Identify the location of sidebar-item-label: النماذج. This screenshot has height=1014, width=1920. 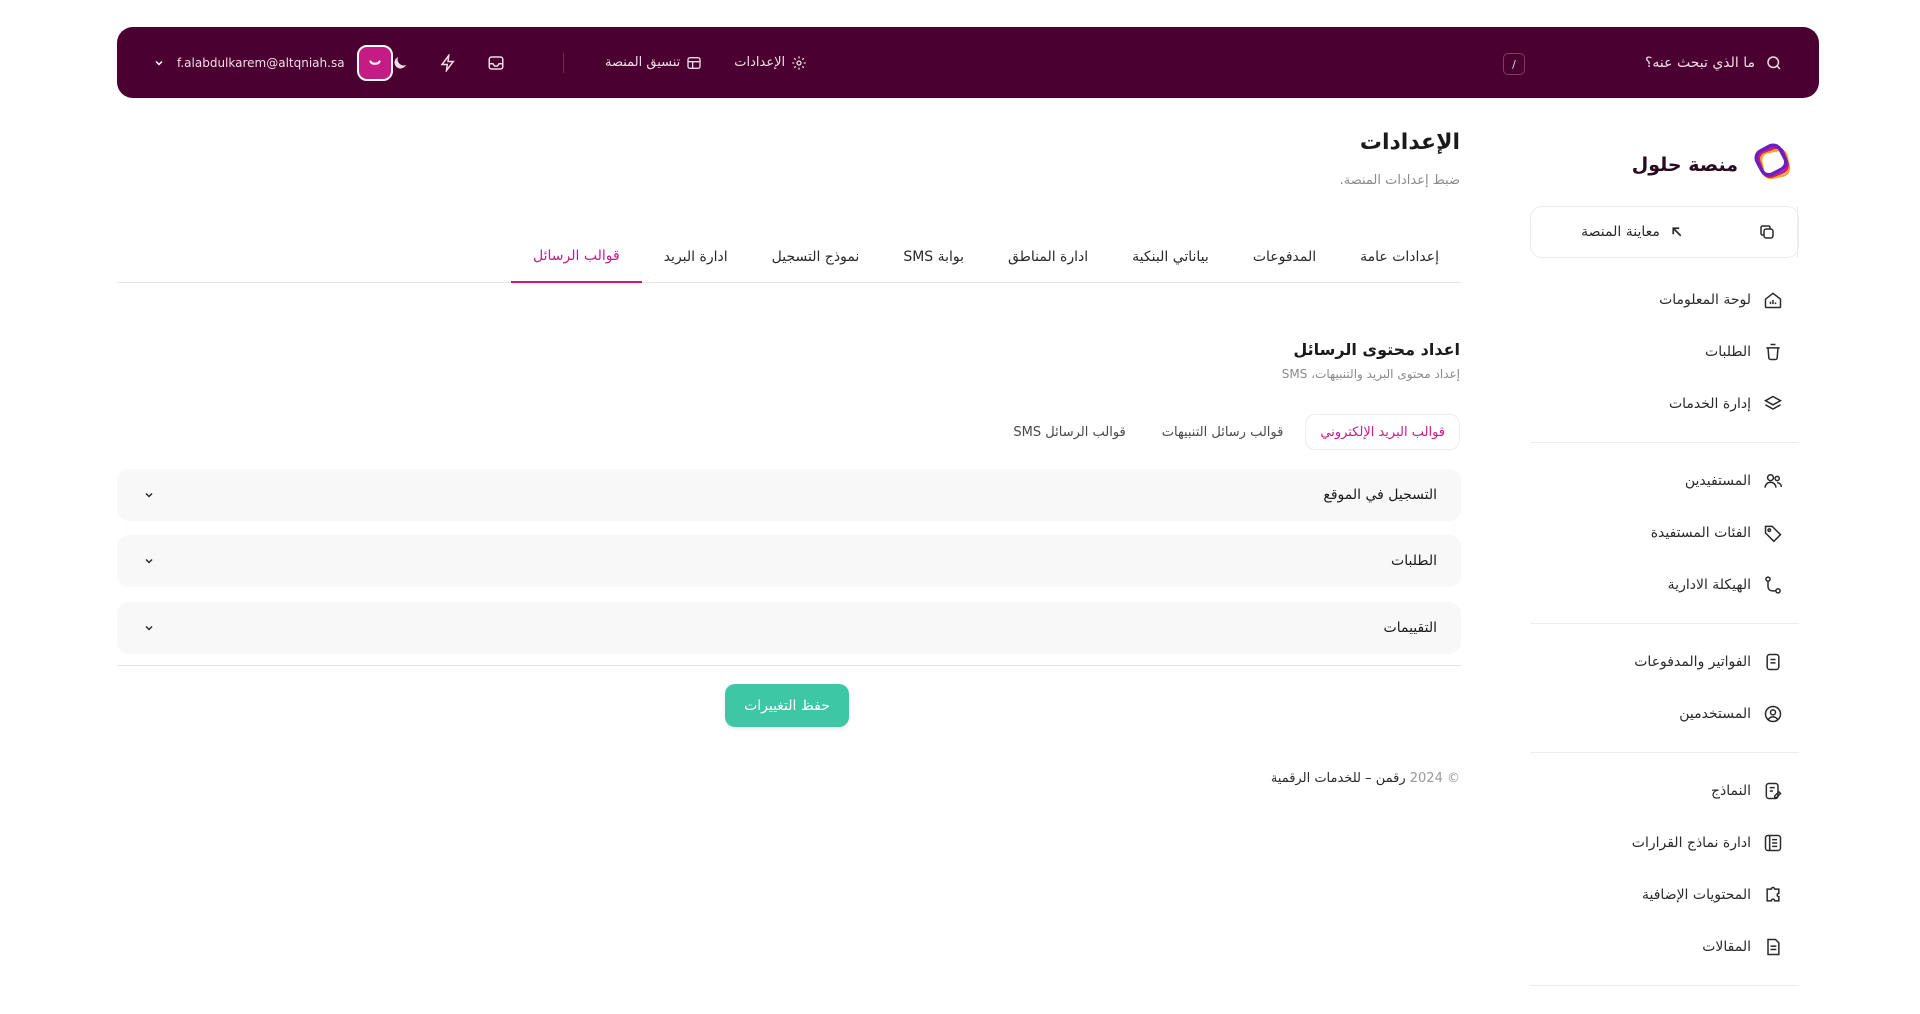
(1730, 791).